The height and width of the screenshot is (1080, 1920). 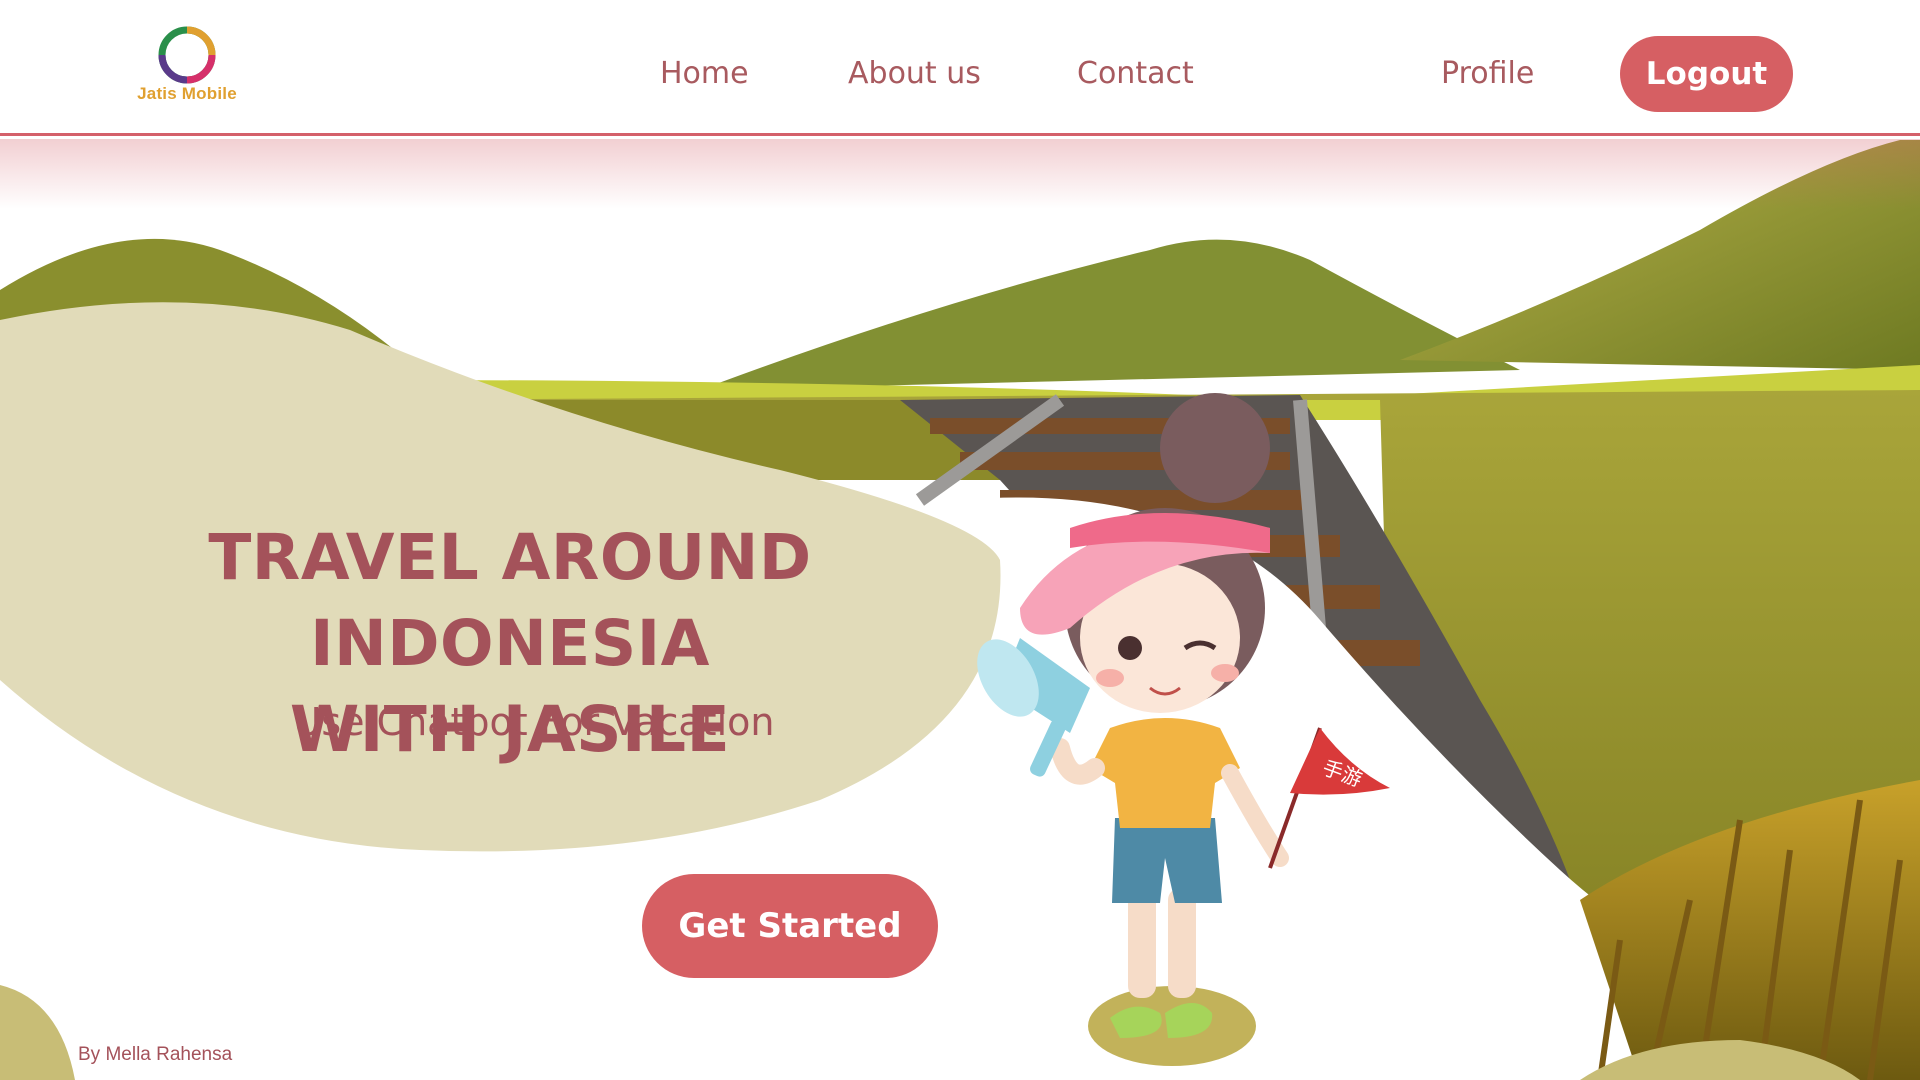 I want to click on author-credit: By Mella Rahensa, so click(x=155, y=1054).